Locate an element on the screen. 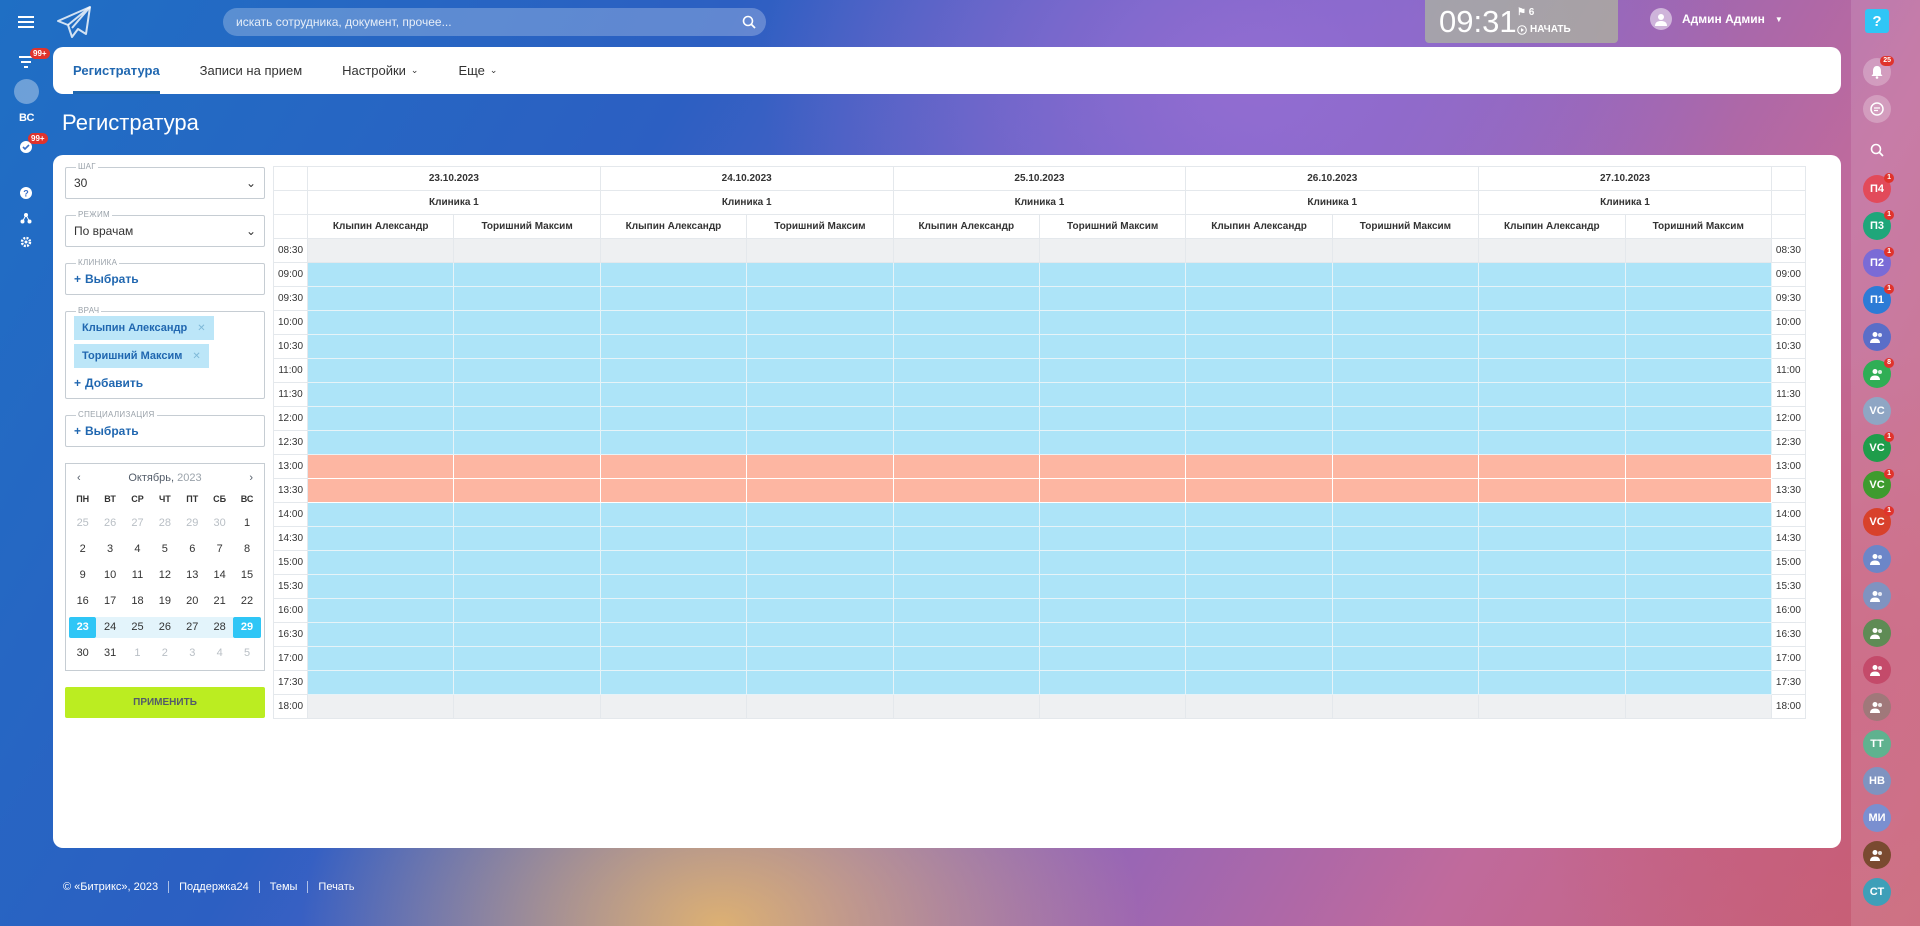  close-icon: ✕ is located at coordinates (196, 356).